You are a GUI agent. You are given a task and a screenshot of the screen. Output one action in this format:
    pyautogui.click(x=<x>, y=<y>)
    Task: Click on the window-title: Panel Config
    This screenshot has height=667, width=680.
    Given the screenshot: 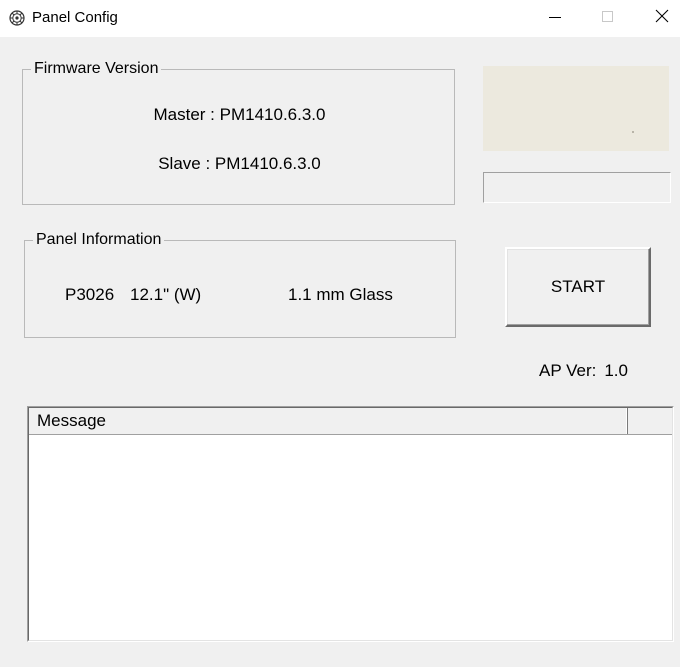 What is the action you would take?
    pyautogui.click(x=75, y=17)
    